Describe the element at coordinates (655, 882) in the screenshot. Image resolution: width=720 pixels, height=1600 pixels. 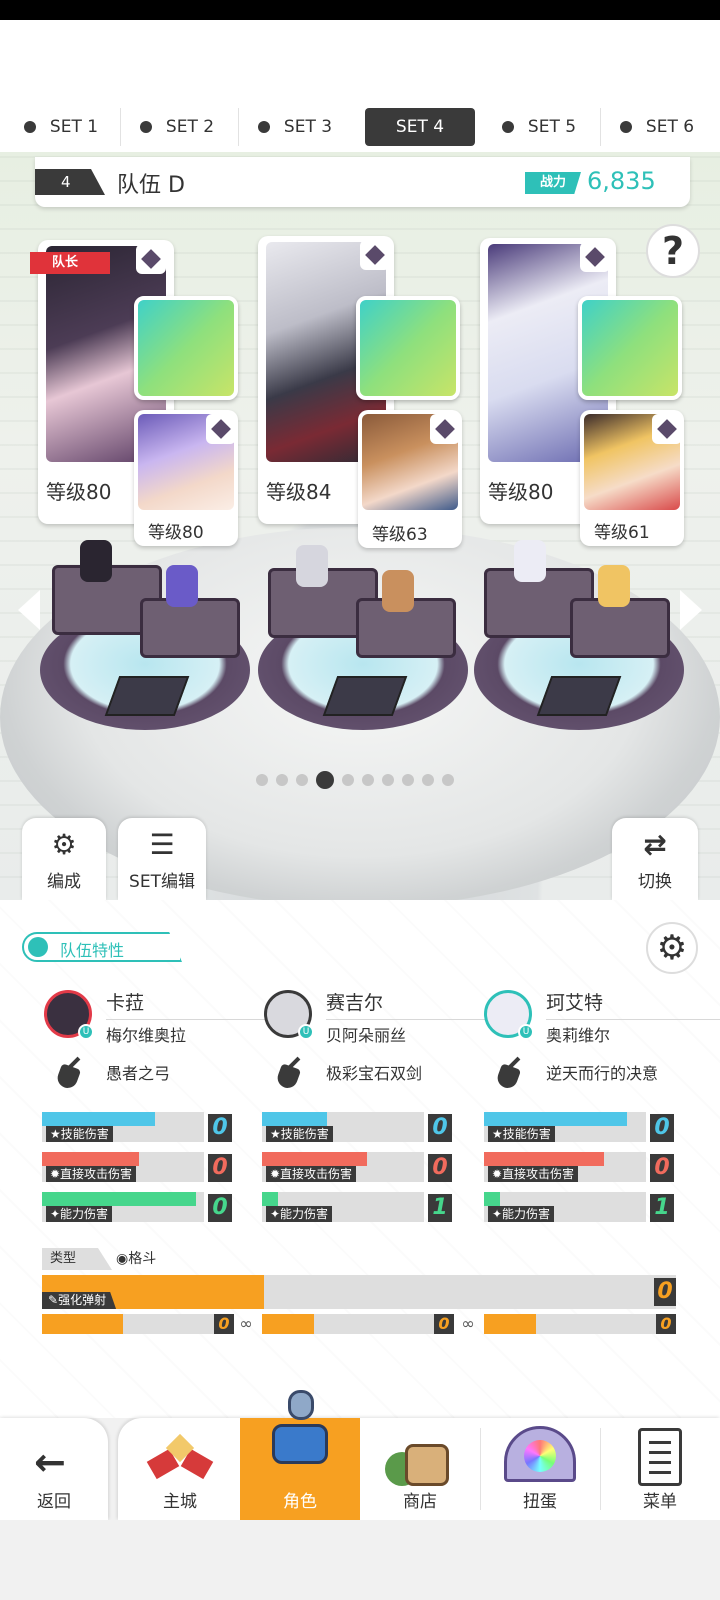
I see `switch-label: 切换` at that location.